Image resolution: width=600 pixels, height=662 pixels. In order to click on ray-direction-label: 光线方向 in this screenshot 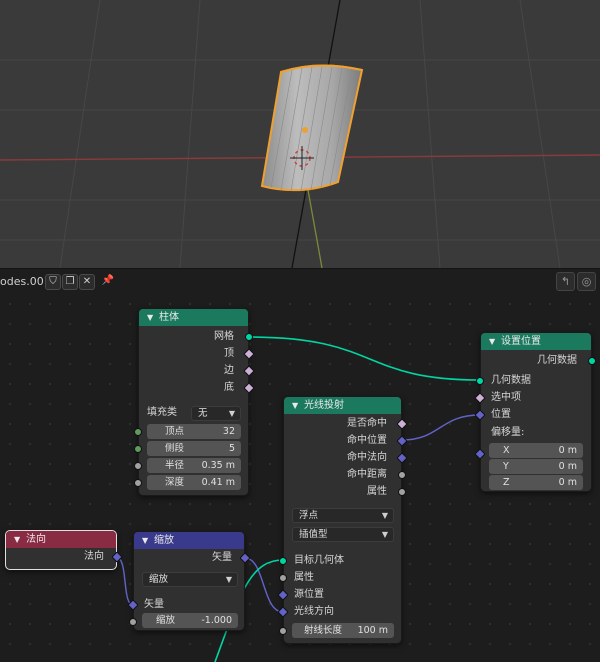, I will do `click(314, 611)`.